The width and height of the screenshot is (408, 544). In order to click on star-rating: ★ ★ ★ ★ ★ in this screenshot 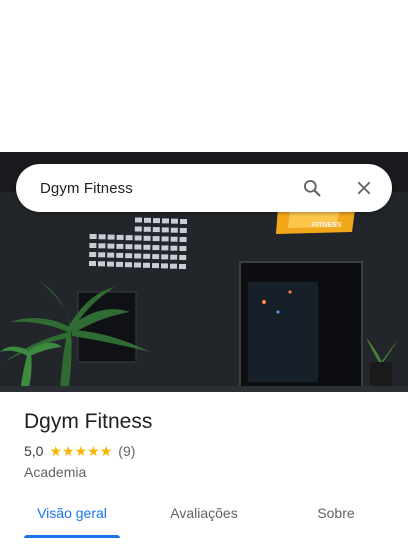, I will do `click(80, 451)`.